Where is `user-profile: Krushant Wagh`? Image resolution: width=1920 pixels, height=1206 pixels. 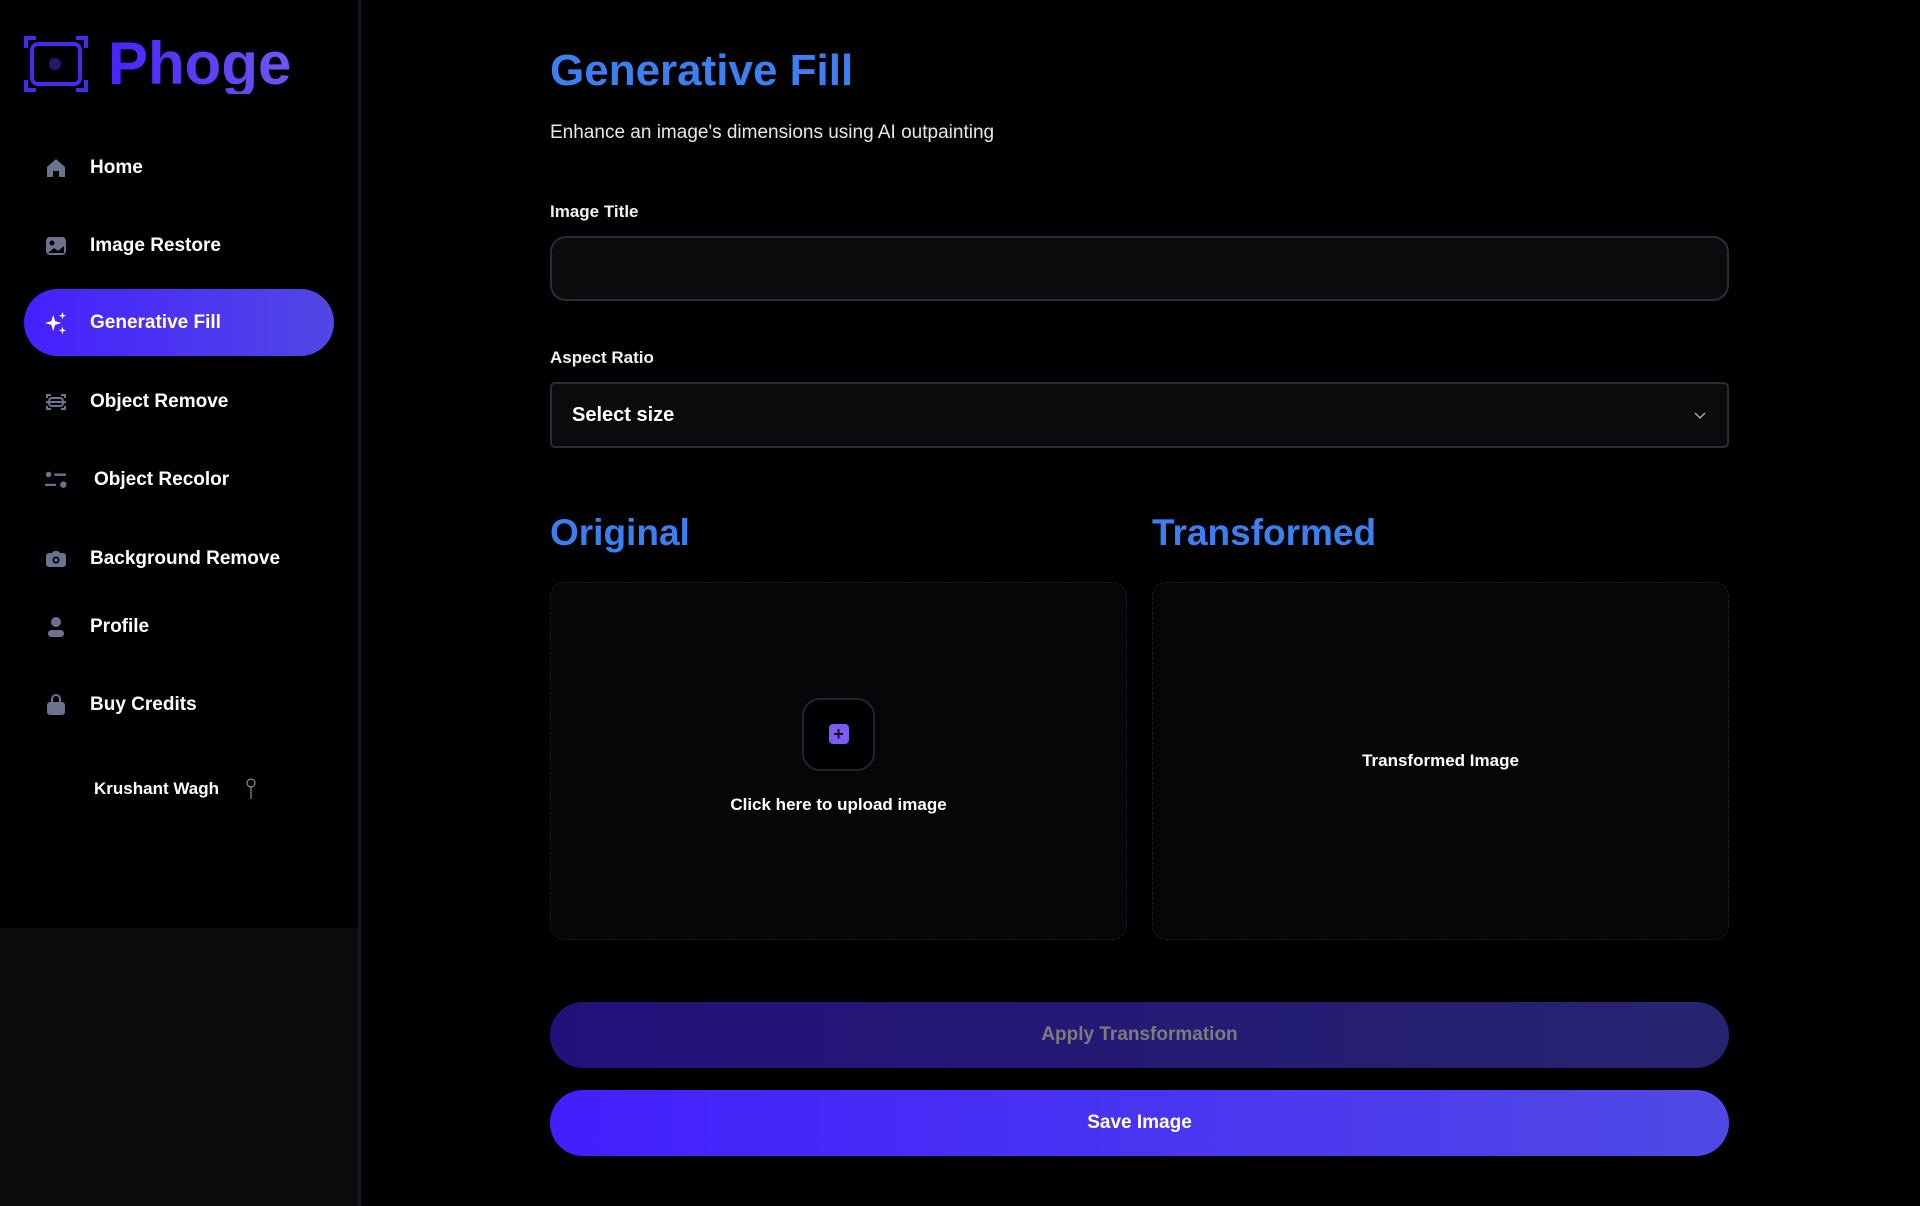 user-profile: Krushant Wagh is located at coordinates (175, 789).